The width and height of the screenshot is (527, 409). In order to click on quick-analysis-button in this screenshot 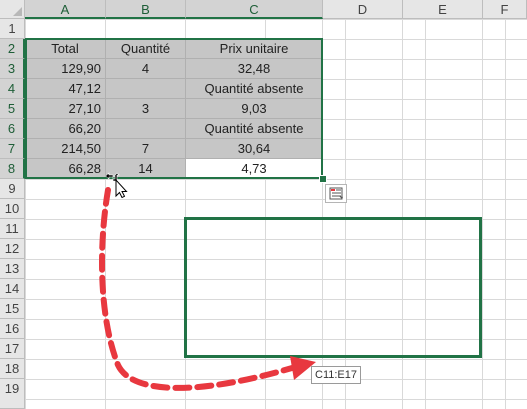, I will do `click(336, 193)`.